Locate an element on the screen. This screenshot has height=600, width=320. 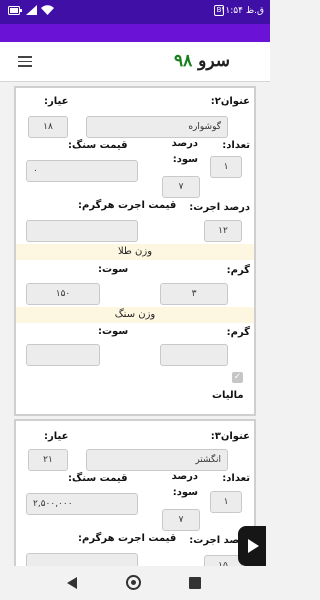
title-field: گوشواره is located at coordinates (157, 127).